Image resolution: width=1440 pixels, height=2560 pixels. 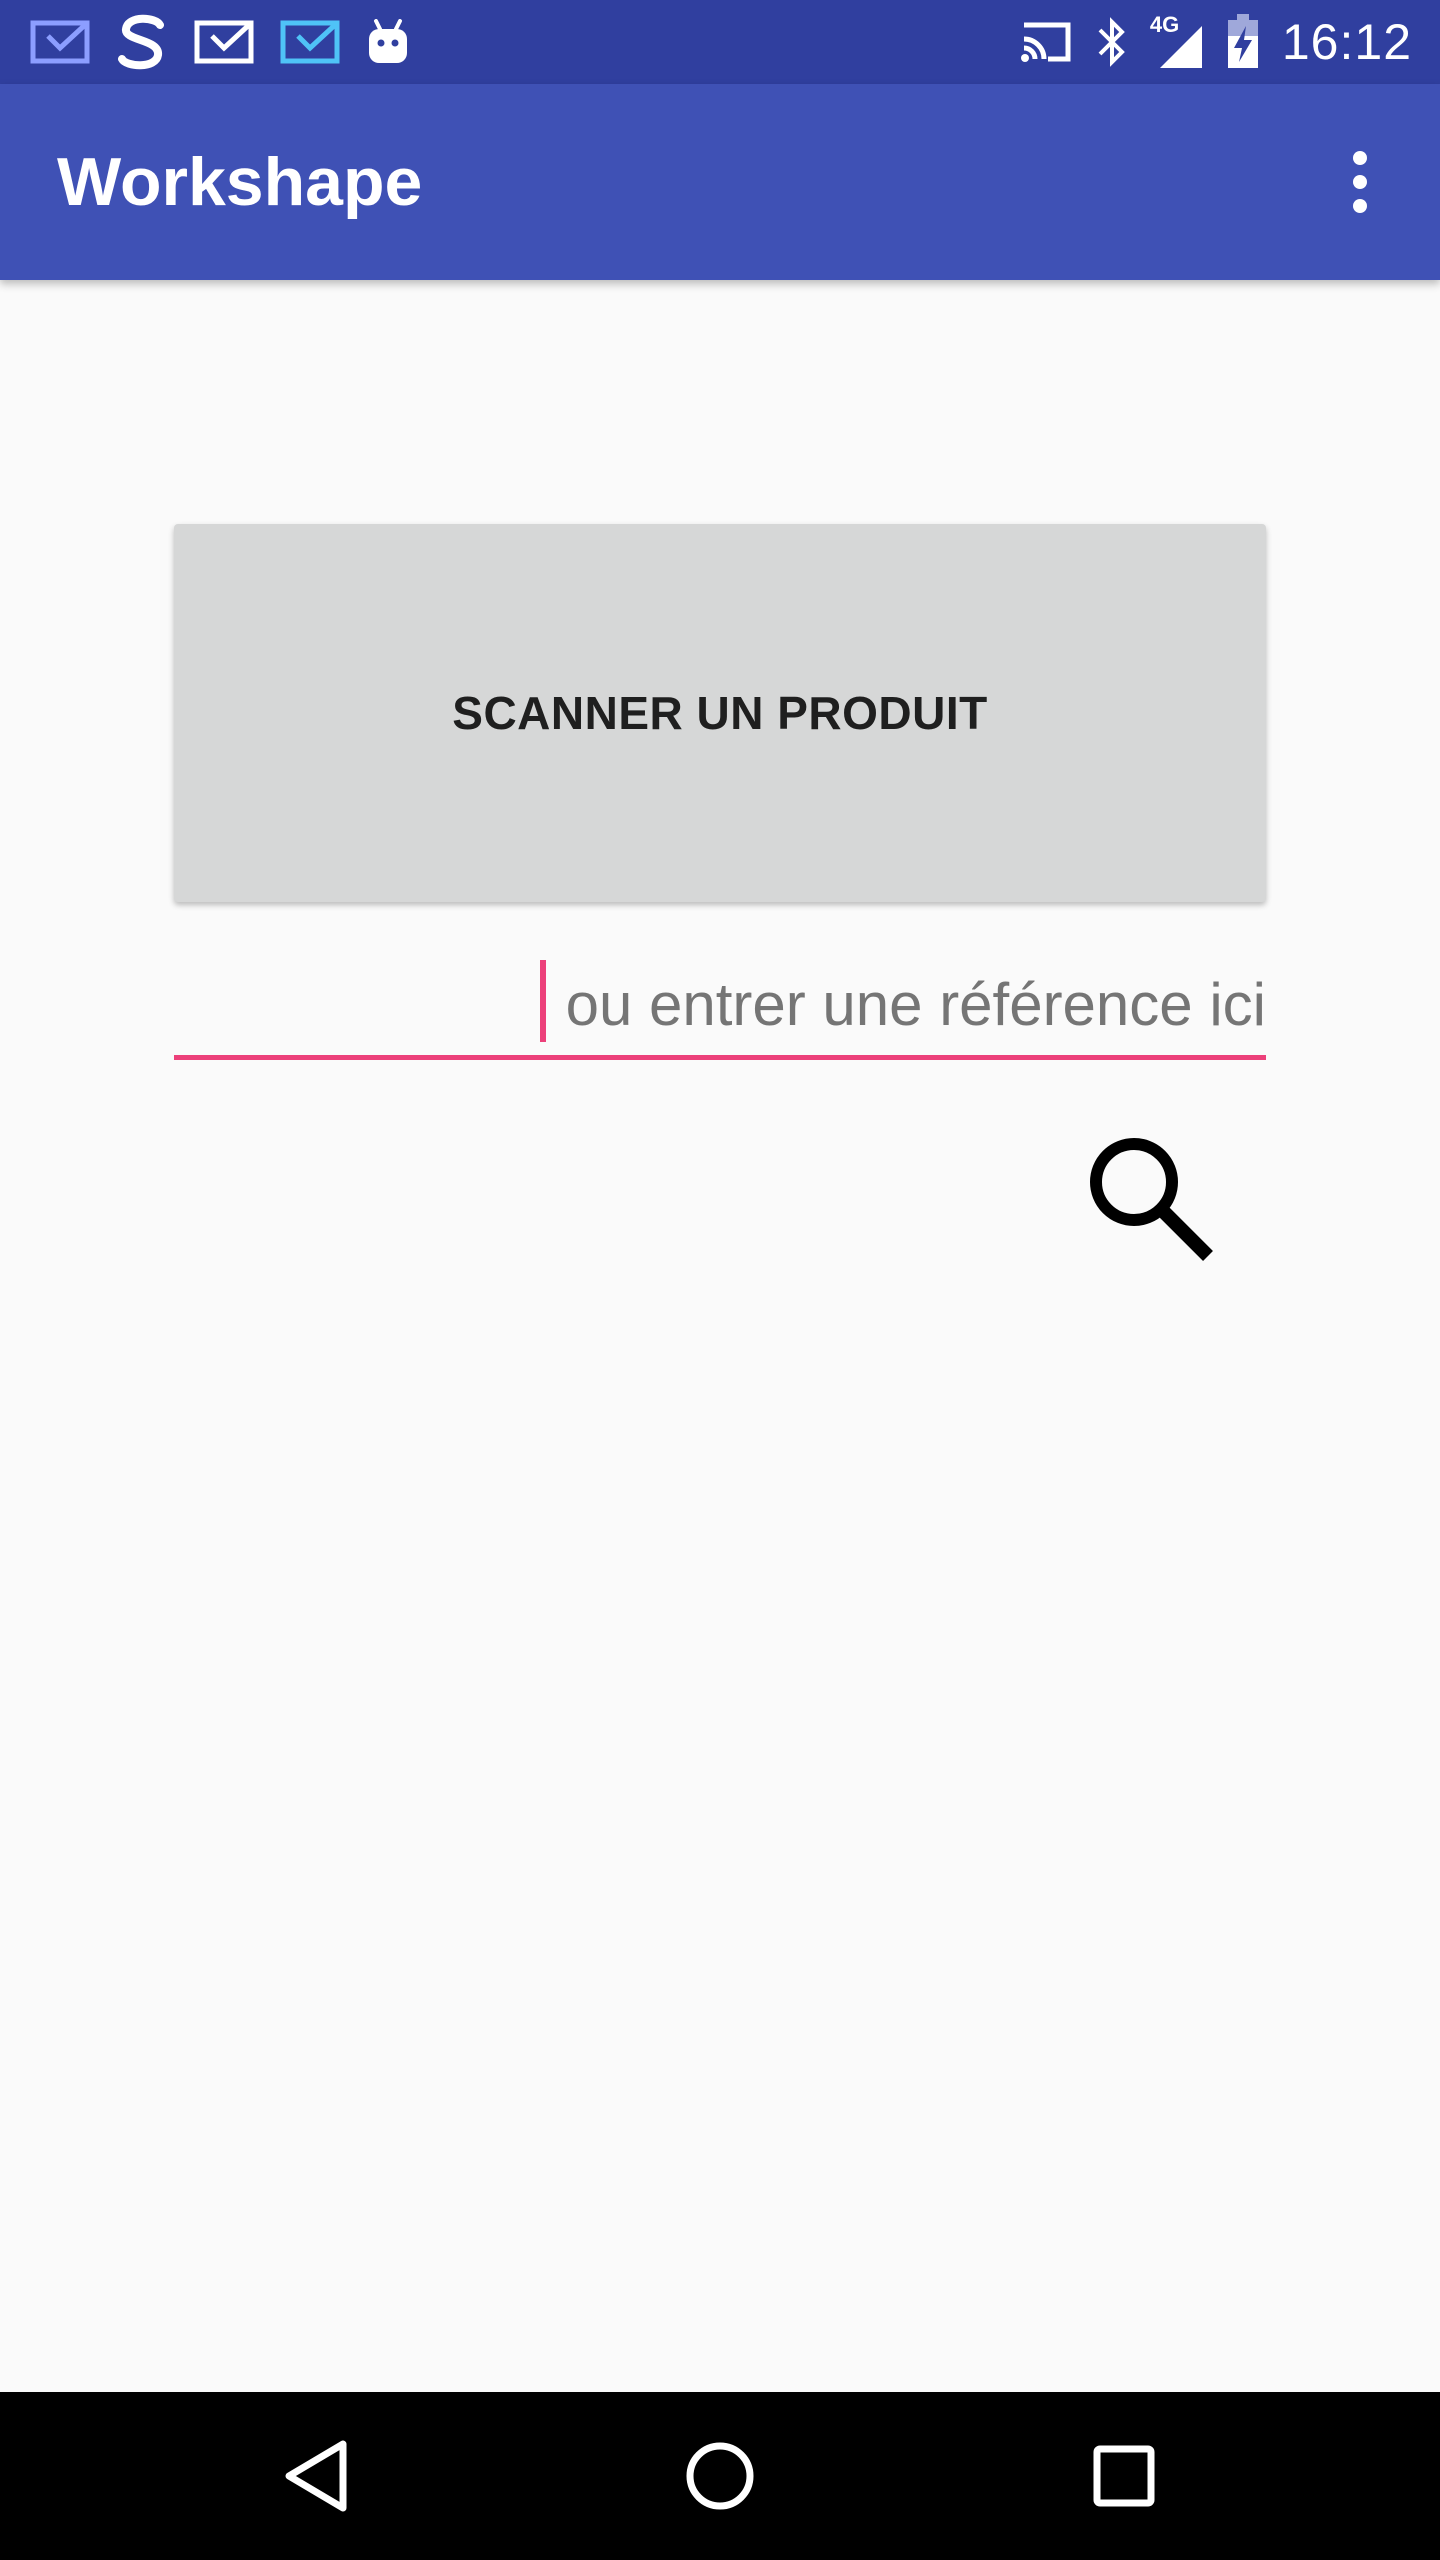 I want to click on search-icon, so click(x=1151, y=1199).